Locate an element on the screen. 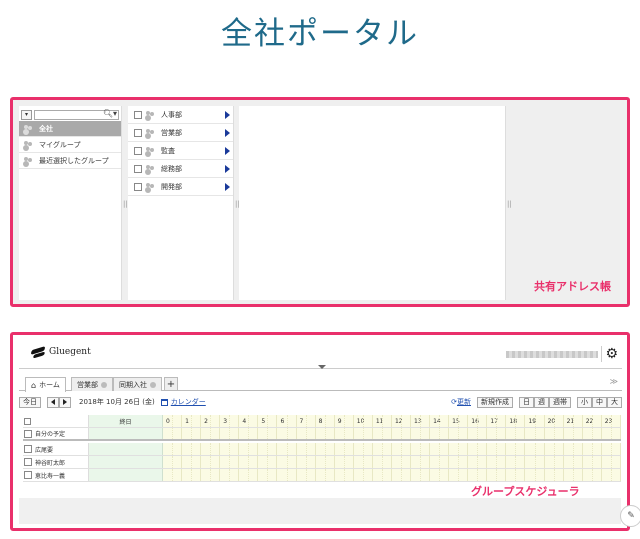 The image size is (640, 539). today-button: 今日 is located at coordinates (30, 402).